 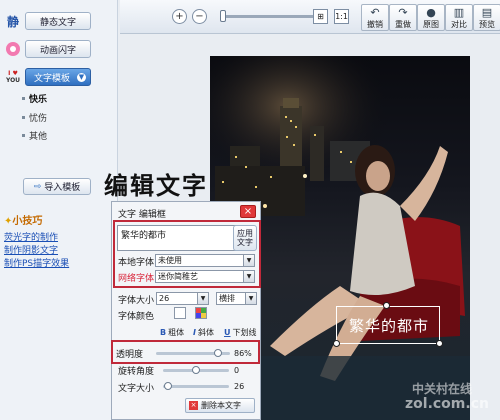 I want to click on original-image-button: ● 原图, so click(x=431, y=17).